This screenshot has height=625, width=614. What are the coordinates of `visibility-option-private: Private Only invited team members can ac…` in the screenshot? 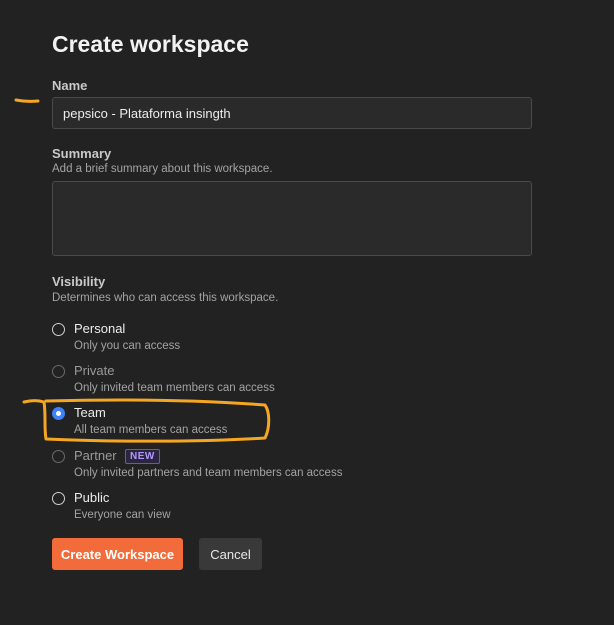 It's located at (252, 381).